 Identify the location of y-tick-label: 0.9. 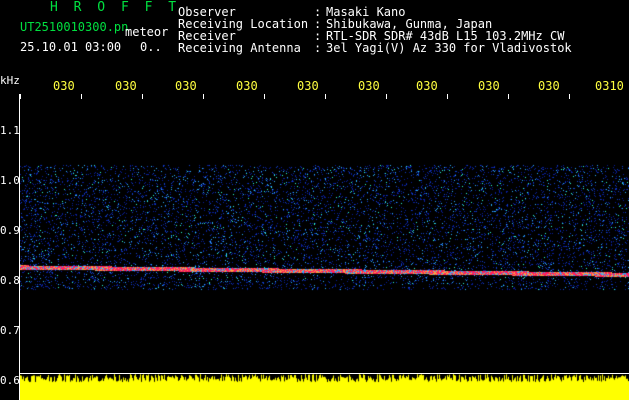
(10, 230).